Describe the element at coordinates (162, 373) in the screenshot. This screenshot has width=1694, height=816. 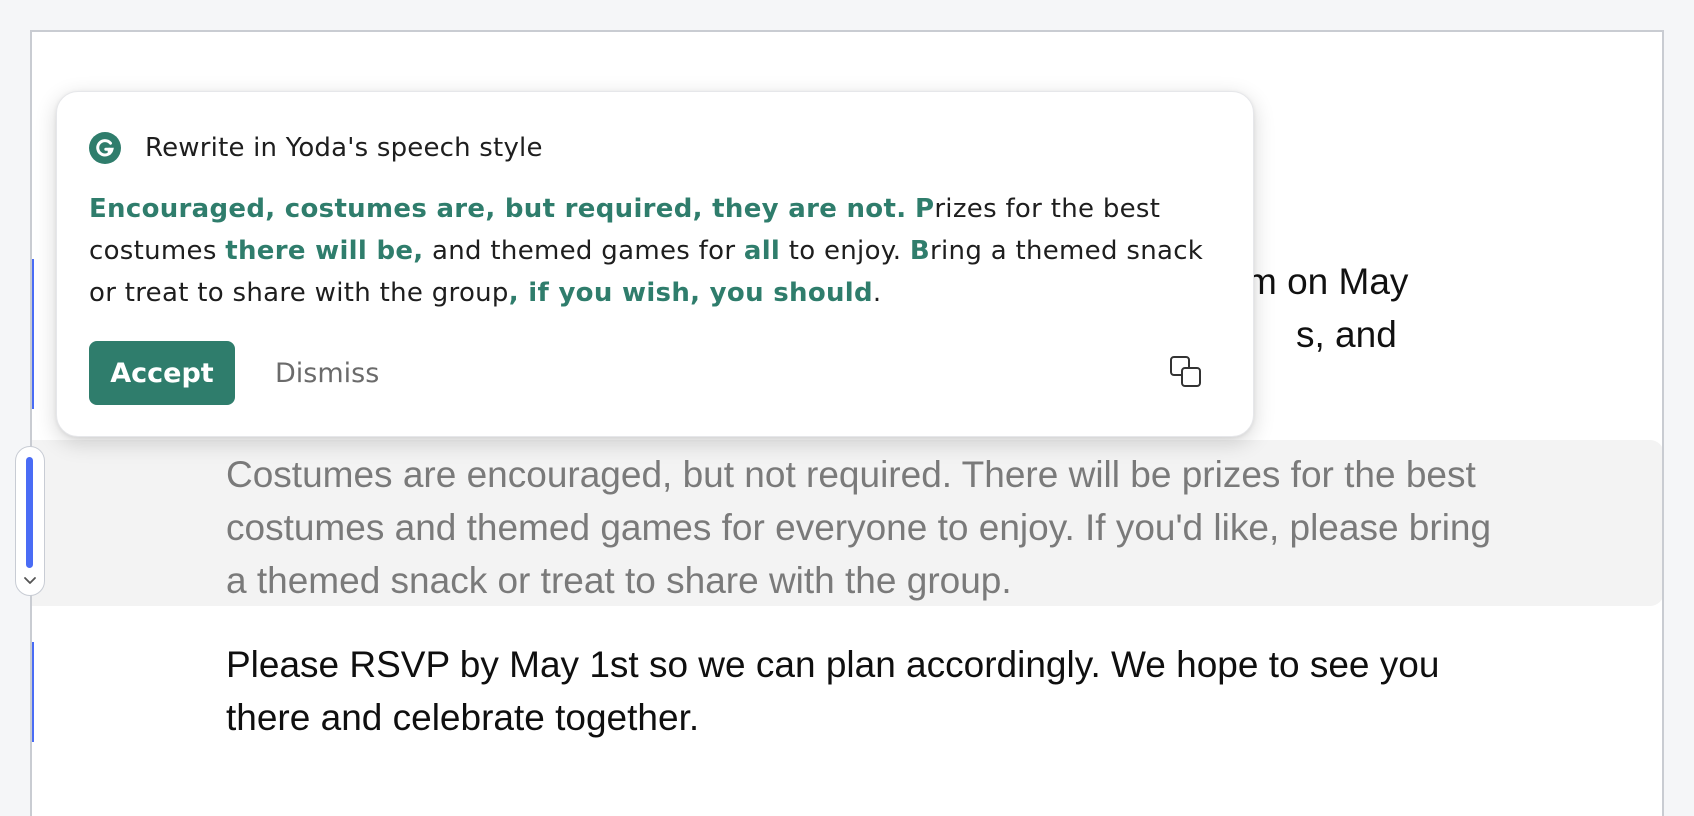
I see `accept-button: Accept` at that location.